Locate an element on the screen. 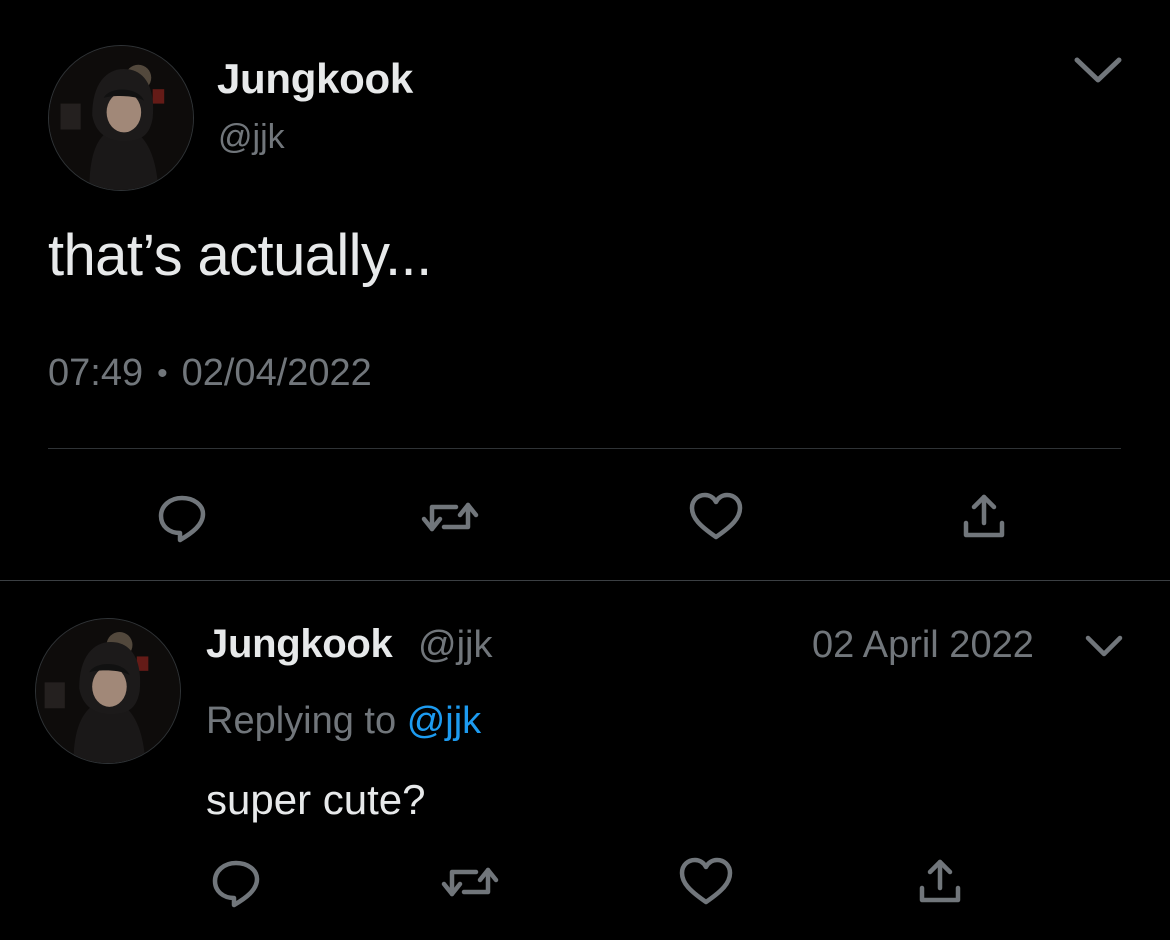 This screenshot has height=940, width=1170. replying-to: Replying to @jjk is located at coordinates (343, 721).